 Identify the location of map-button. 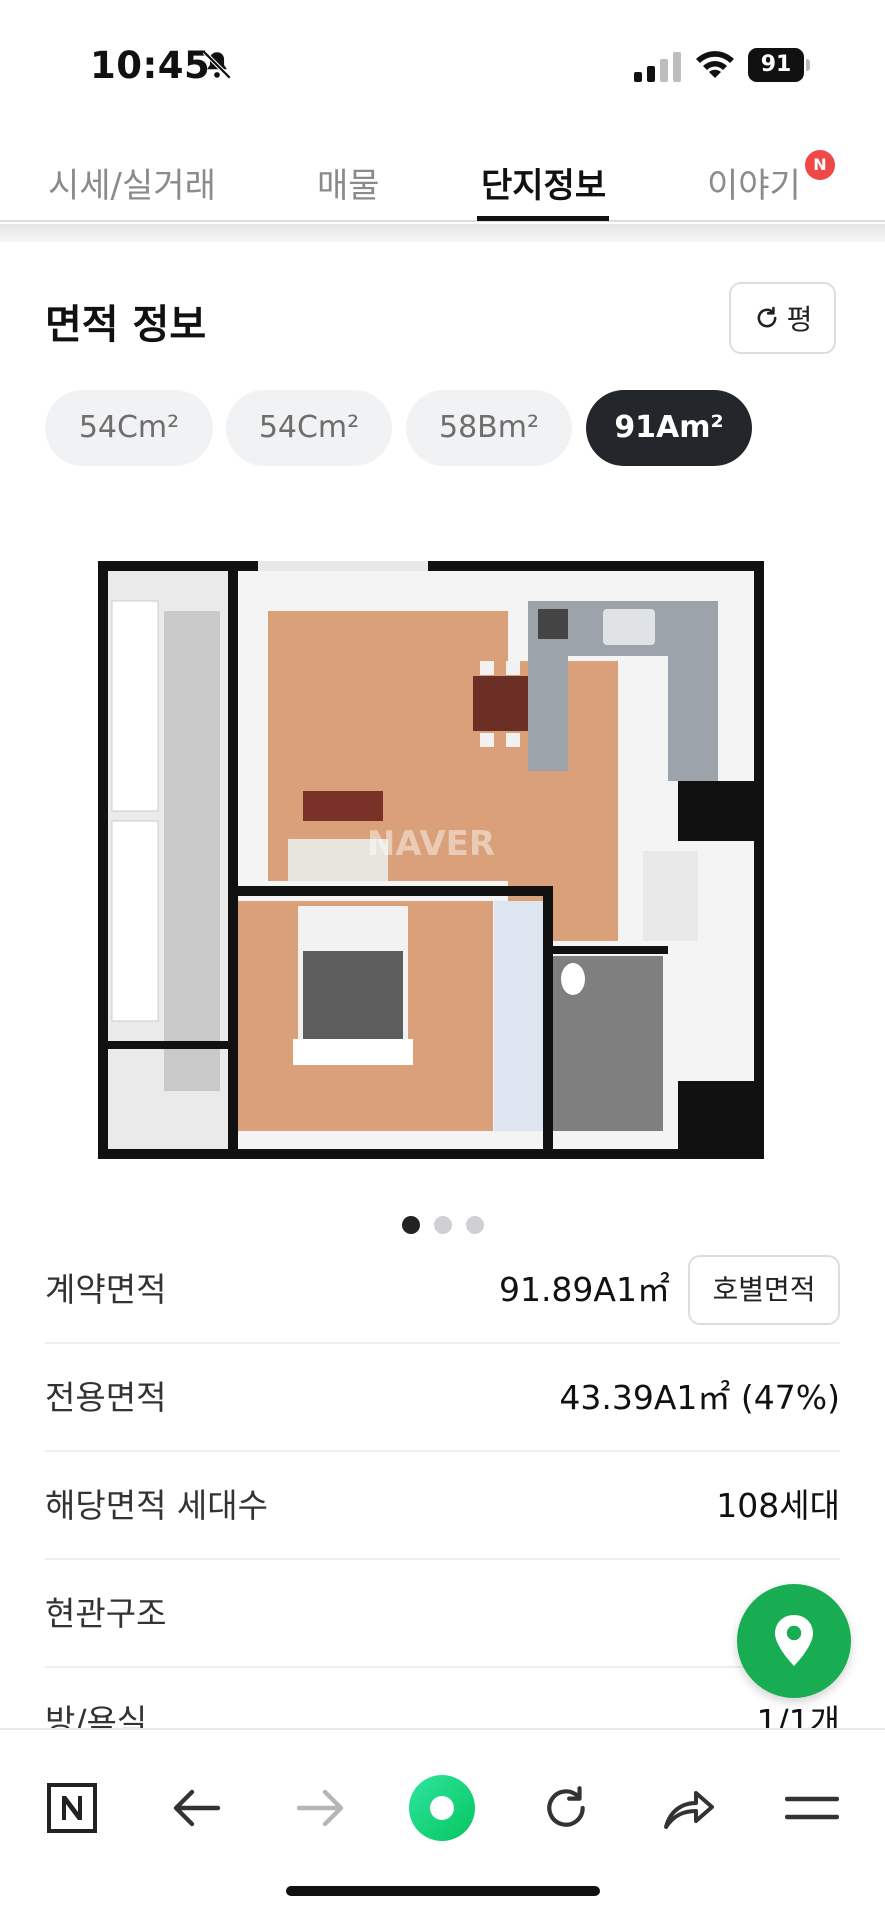
(794, 1641).